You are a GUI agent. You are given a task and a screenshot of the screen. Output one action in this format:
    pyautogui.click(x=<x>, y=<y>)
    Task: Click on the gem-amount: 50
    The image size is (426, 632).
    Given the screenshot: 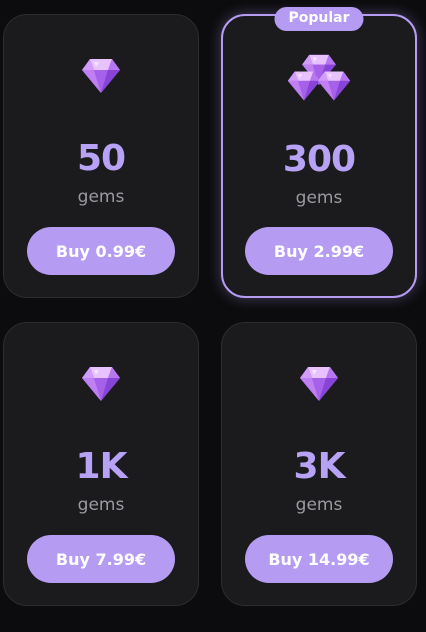 What is the action you would take?
    pyautogui.click(x=101, y=158)
    